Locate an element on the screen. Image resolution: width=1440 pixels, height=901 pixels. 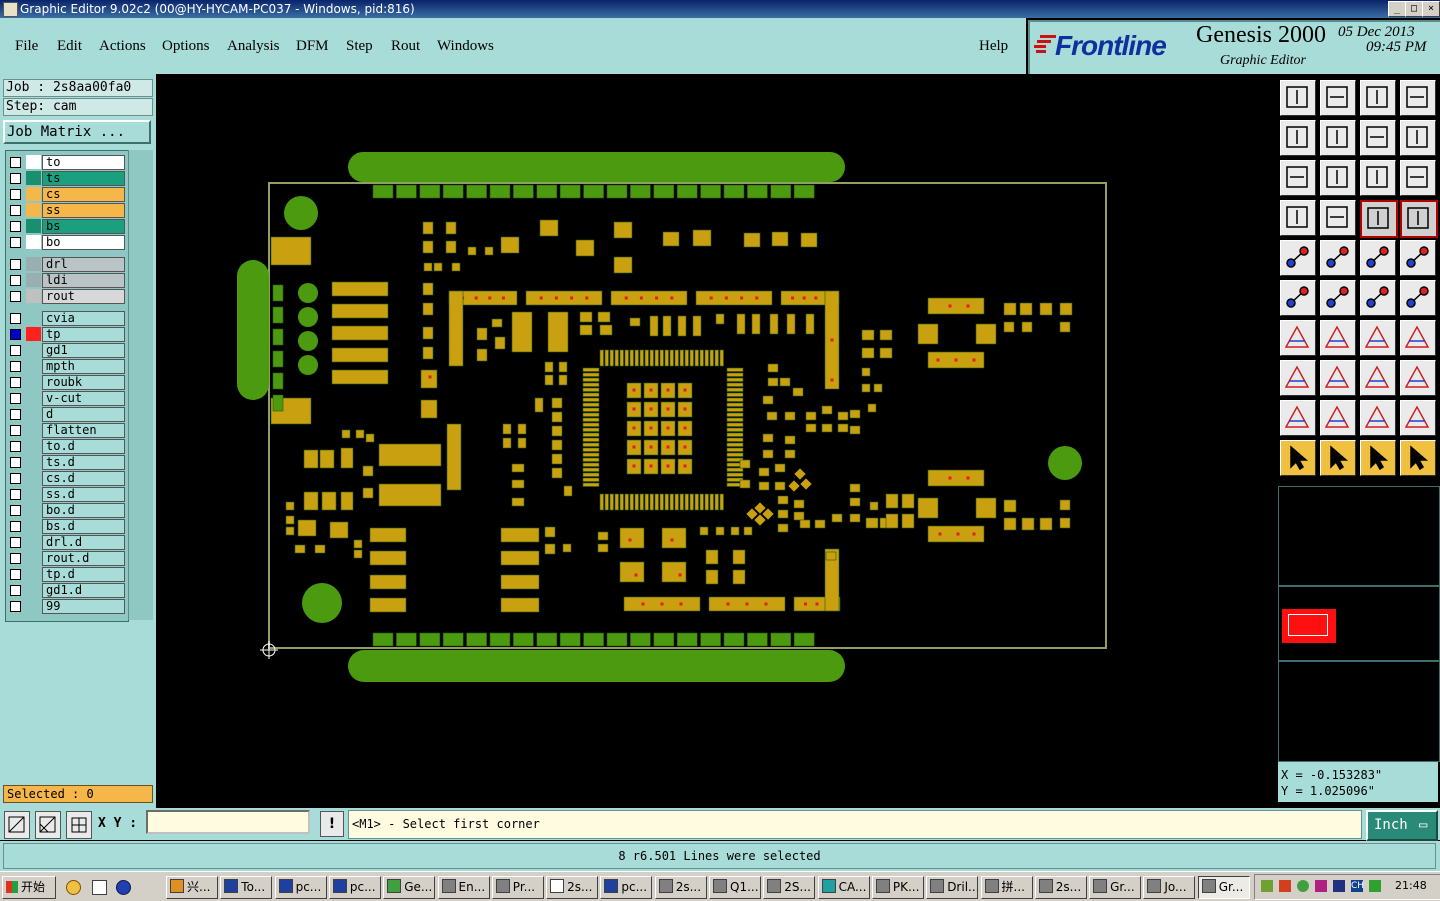
pointer-box-icon is located at coordinates (1338, 458).